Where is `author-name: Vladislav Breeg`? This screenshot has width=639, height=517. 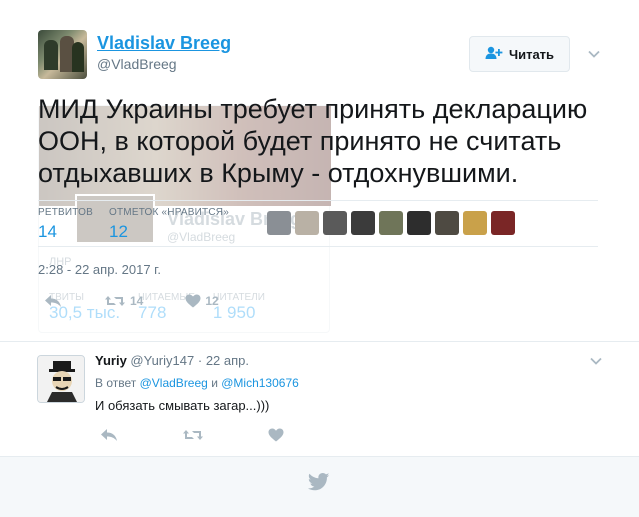 author-name: Vladislav Breeg is located at coordinates (164, 43).